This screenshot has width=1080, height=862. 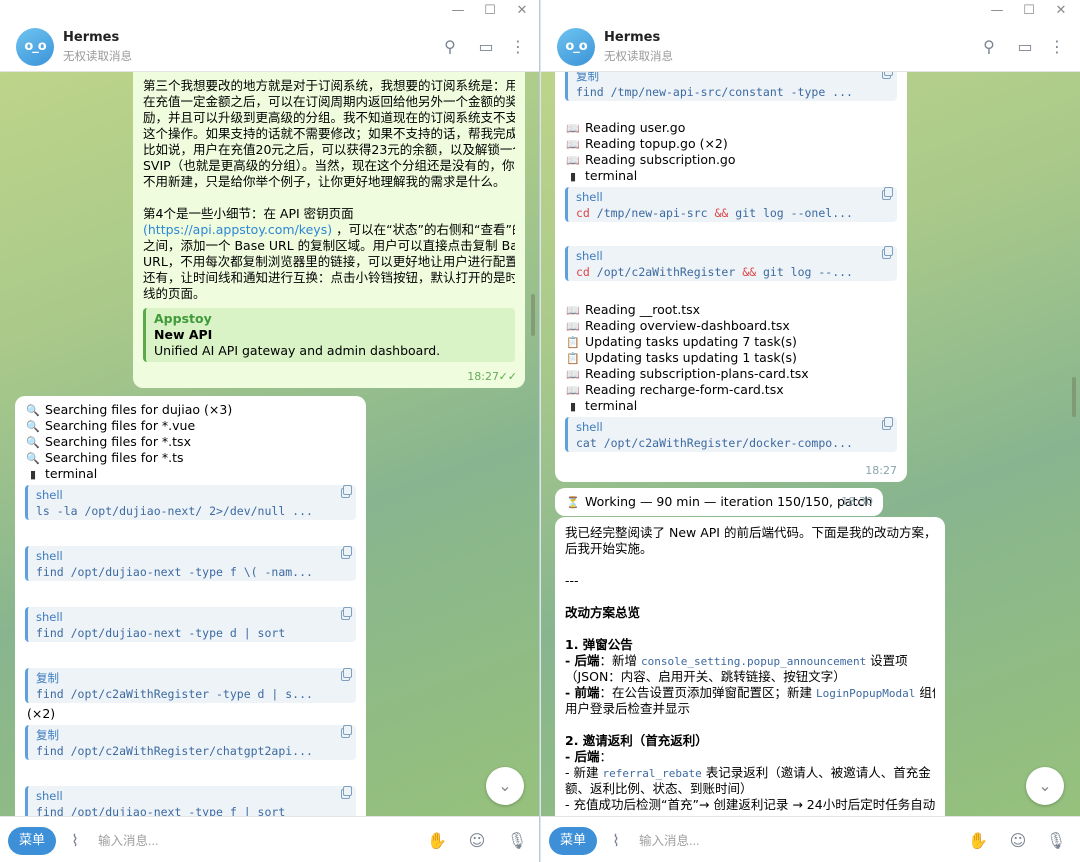 I want to click on tool-line-text: Searching files for *.tsx, so click(x=118, y=441).